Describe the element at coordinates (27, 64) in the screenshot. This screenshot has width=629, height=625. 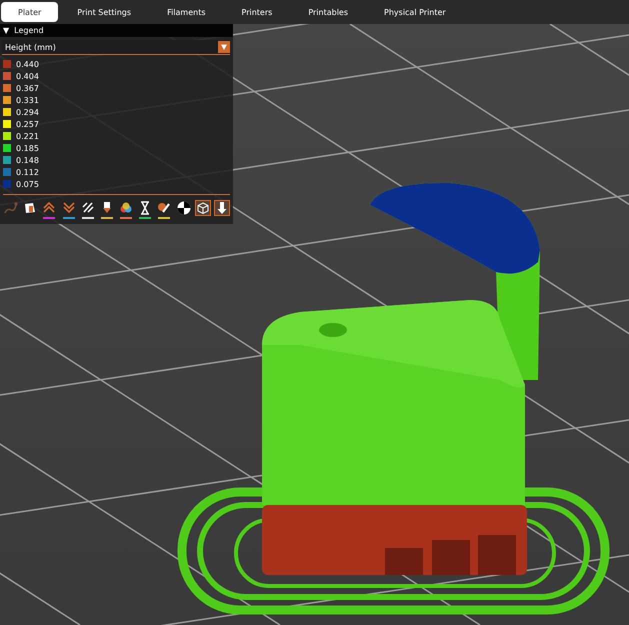
I see `legend-value: 0.440` at that location.